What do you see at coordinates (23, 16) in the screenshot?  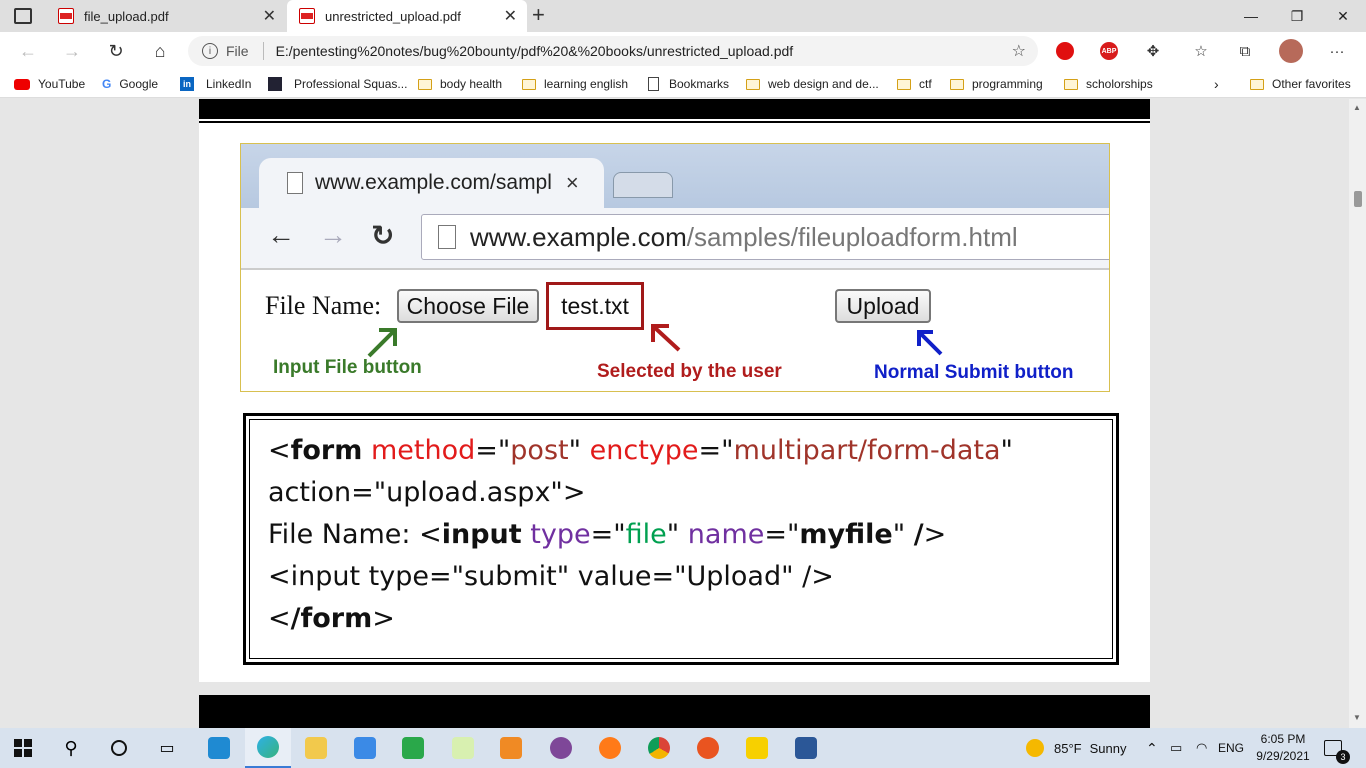 I see `tab-actions-icon` at bounding box center [23, 16].